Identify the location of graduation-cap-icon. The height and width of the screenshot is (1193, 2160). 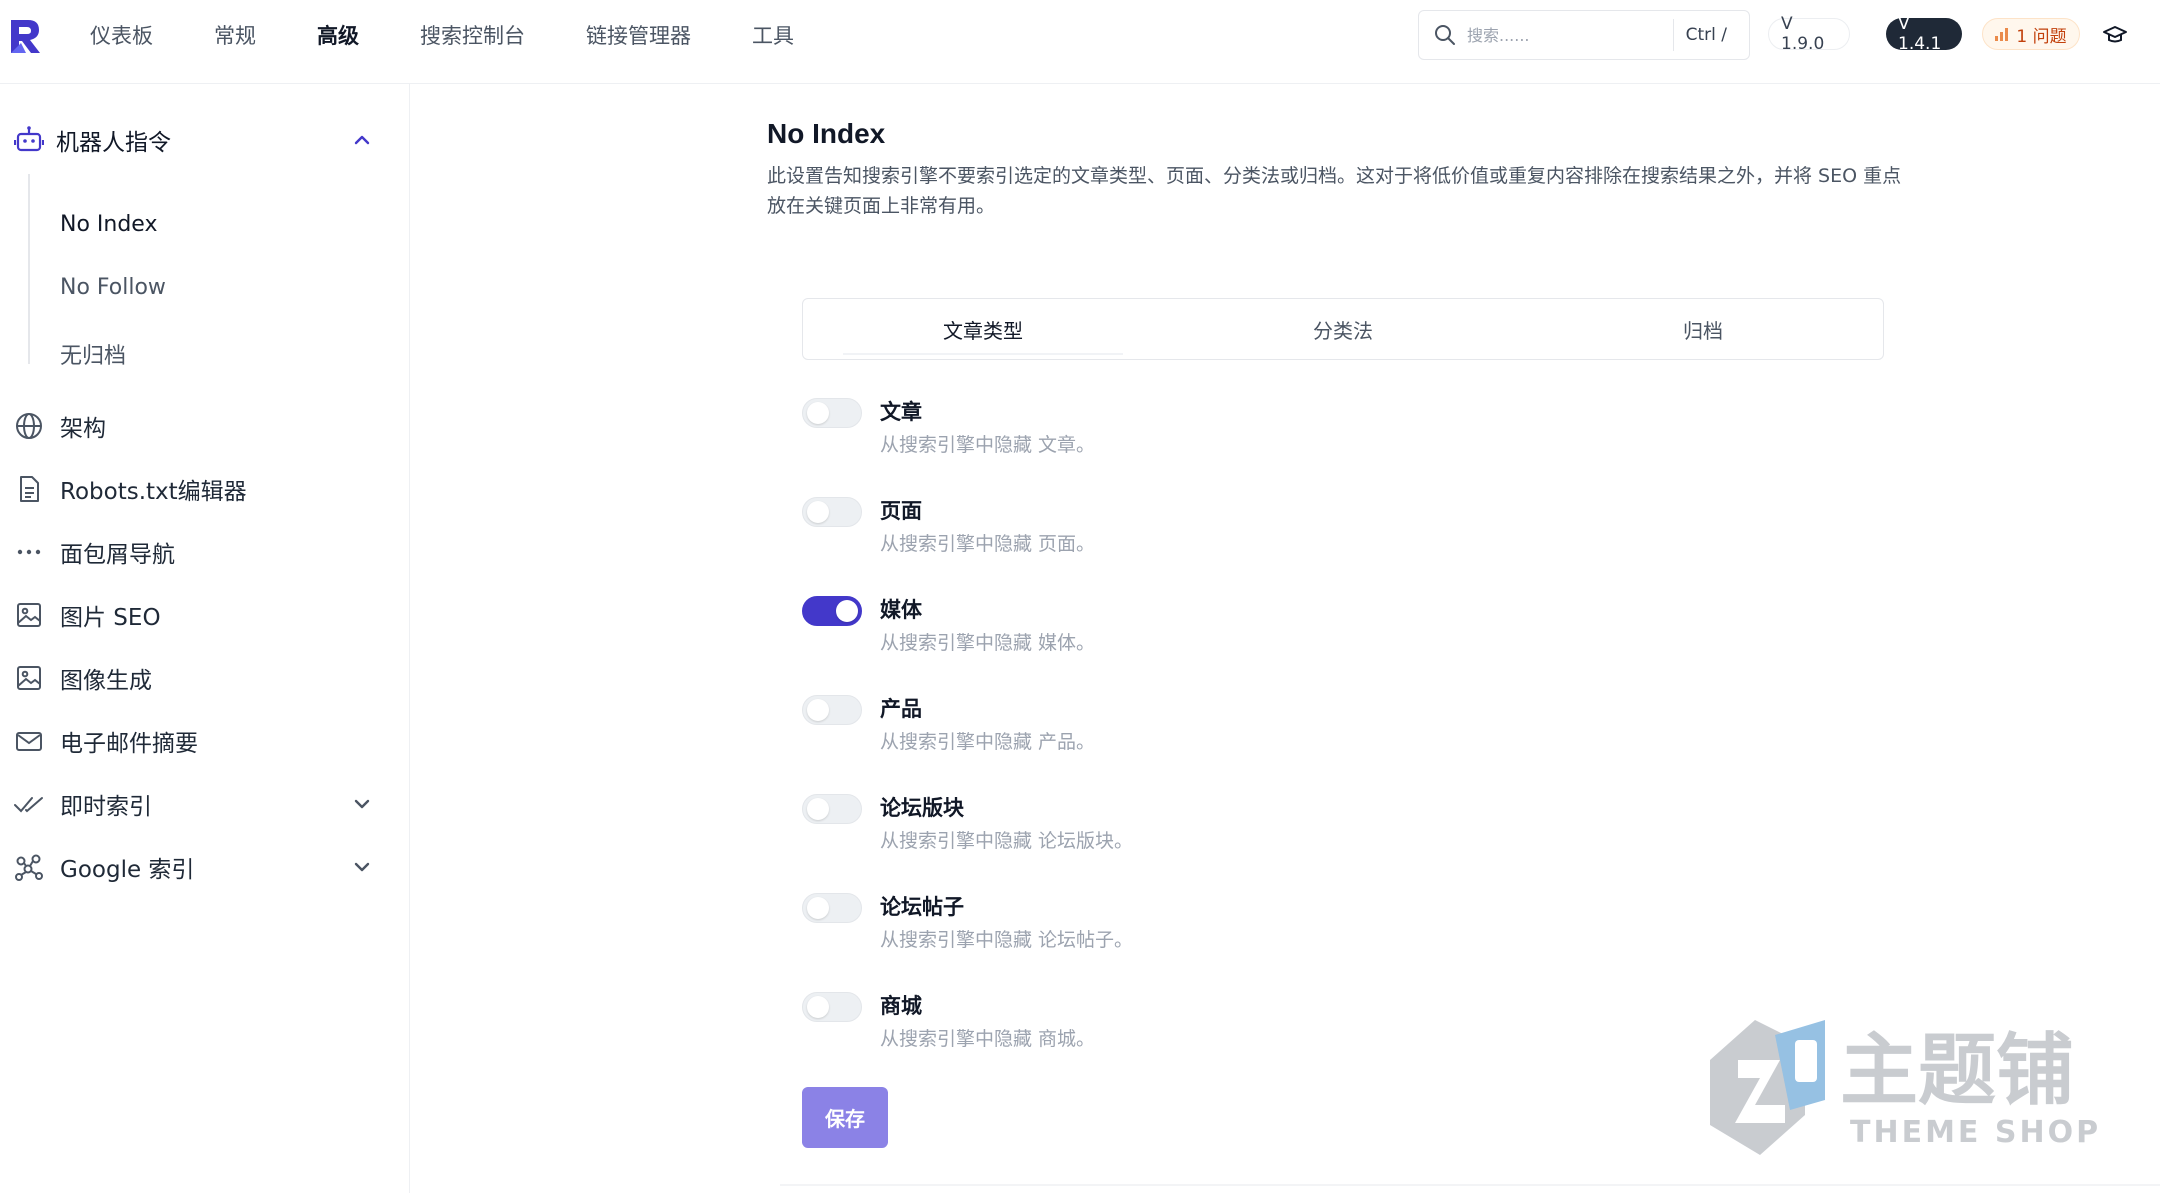
(2115, 35).